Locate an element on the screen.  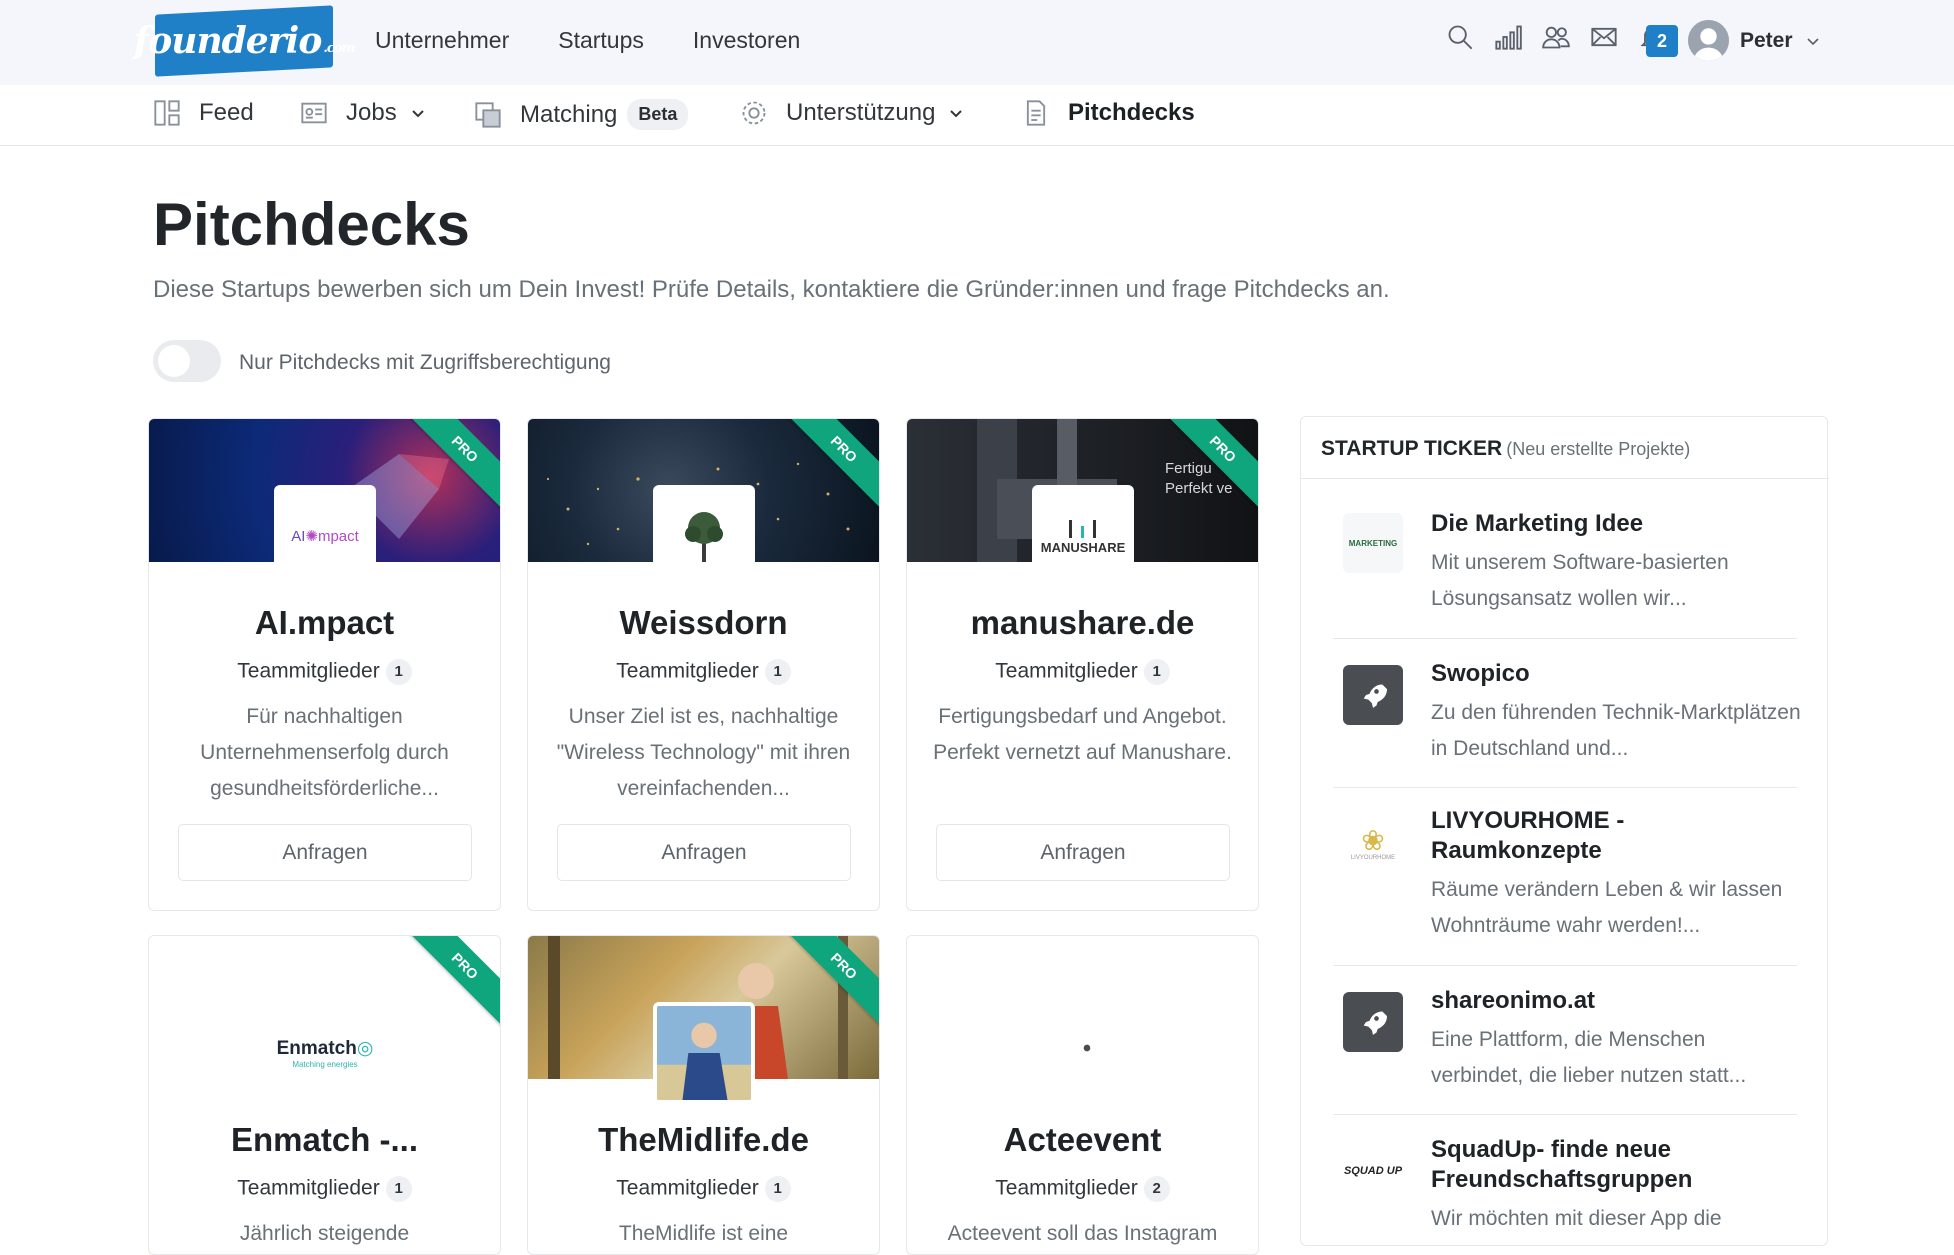
copy-icon is located at coordinates (488, 114).